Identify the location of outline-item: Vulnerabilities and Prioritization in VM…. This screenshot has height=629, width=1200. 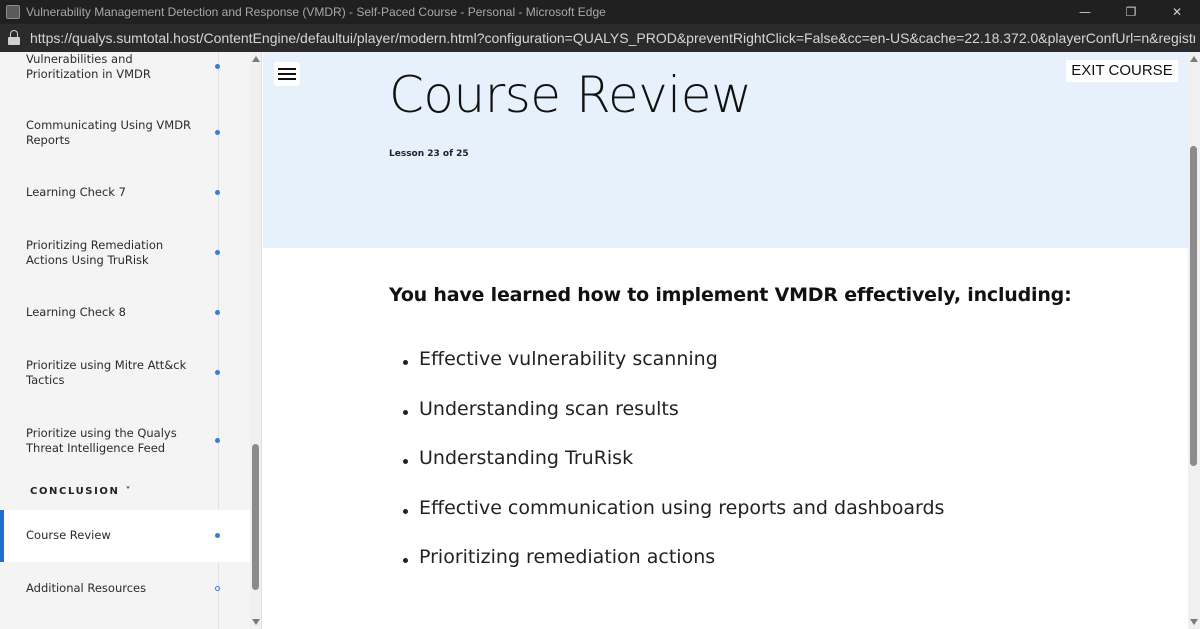
(125, 72).